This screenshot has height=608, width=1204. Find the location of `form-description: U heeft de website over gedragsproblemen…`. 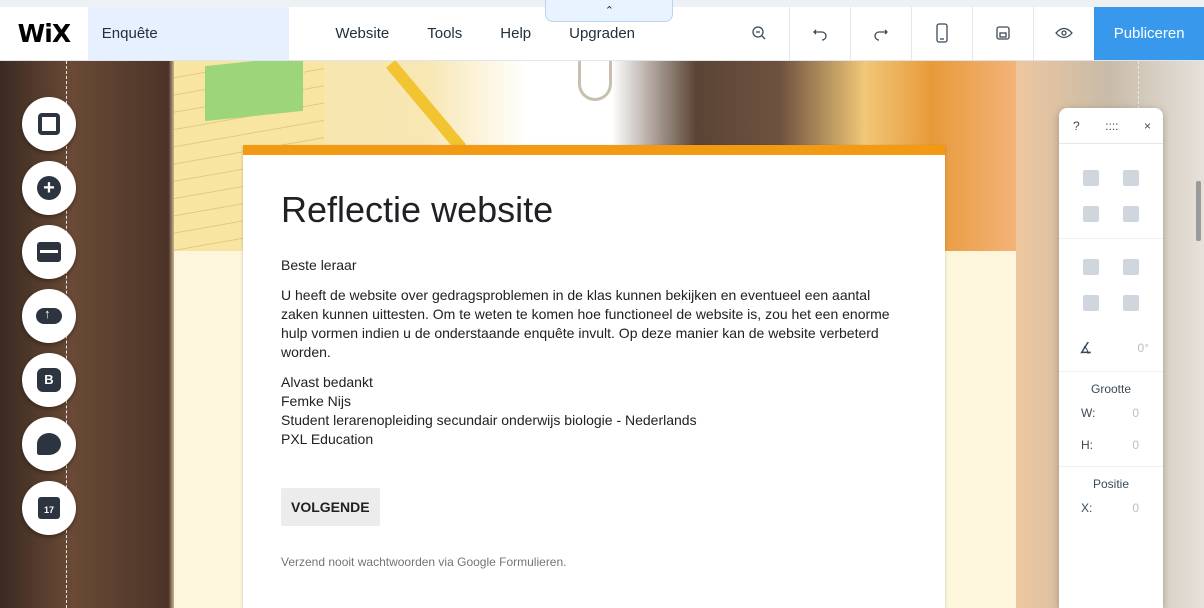

form-description: U heeft de website over gedragsproblemen… is located at coordinates (585, 323).